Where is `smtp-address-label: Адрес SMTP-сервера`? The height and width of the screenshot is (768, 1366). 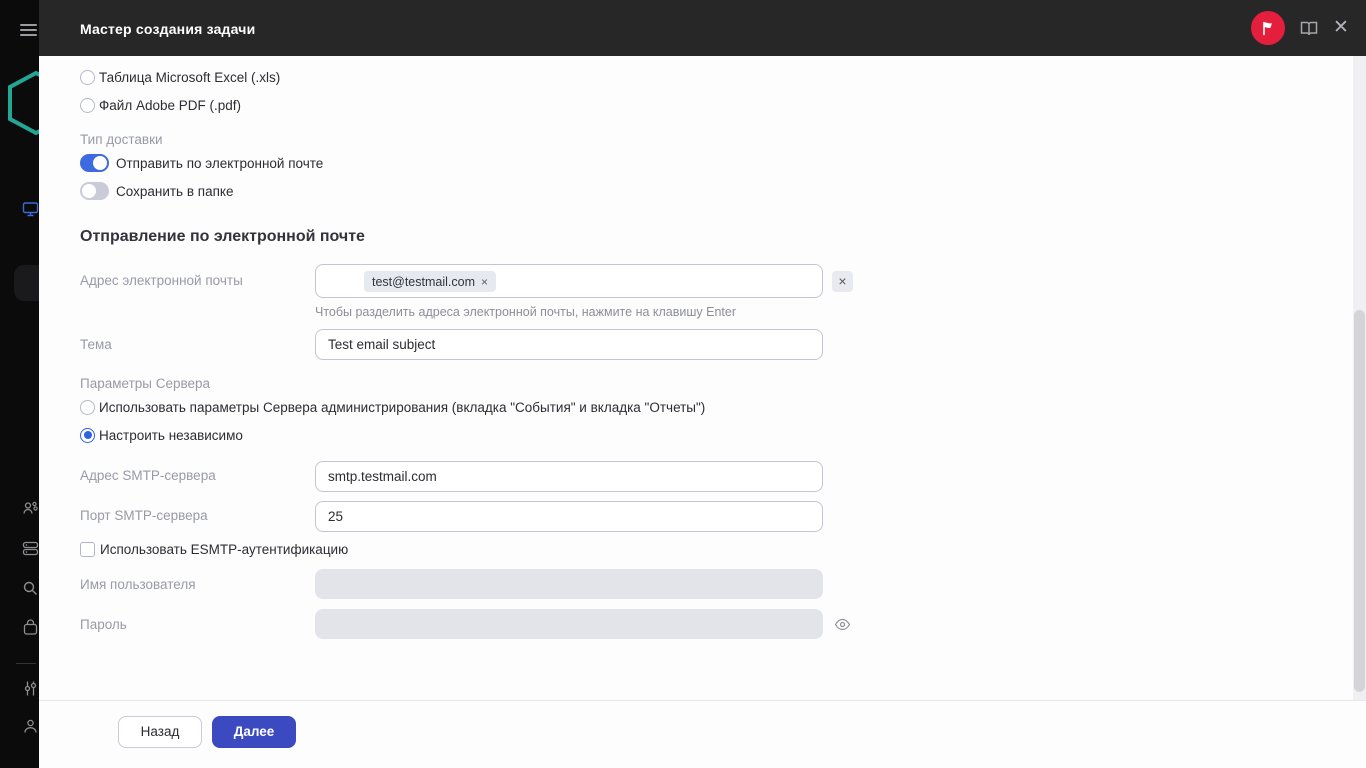 smtp-address-label: Адрес SMTP-сервера is located at coordinates (148, 475).